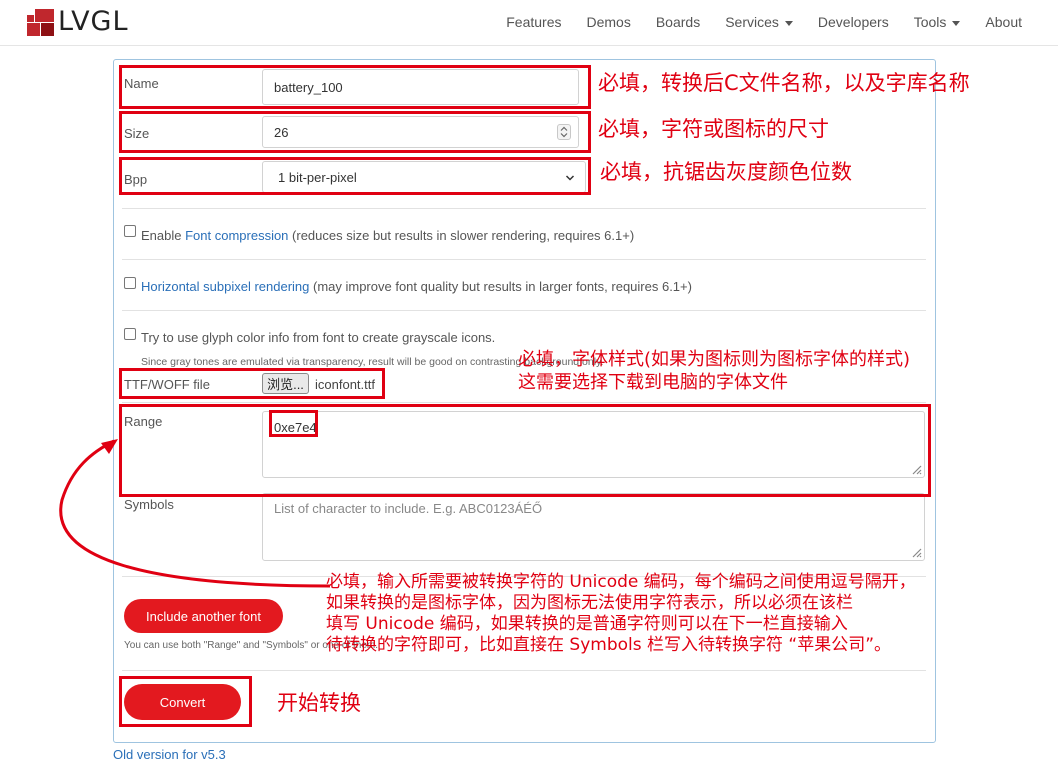 The width and height of the screenshot is (1058, 768). Describe the element at coordinates (621, 582) in the screenshot. I see `annotation-range-line1: 必填，输入所需要被转换字符的 Unicode 编码，每个编码之间使用逗号隔开，` at that location.